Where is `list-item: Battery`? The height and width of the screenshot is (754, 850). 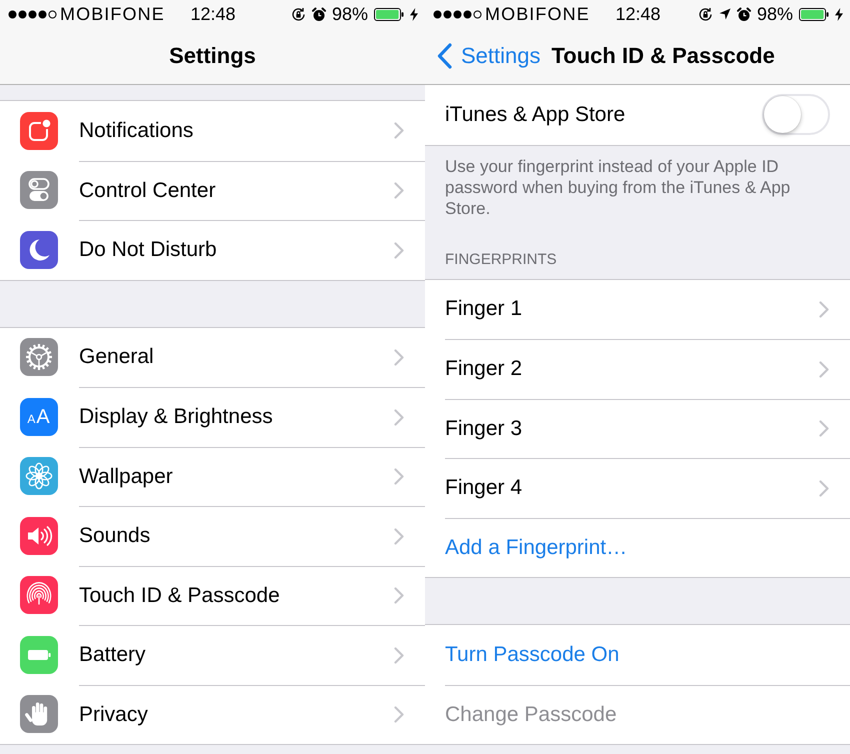
list-item: Battery is located at coordinates (212, 654).